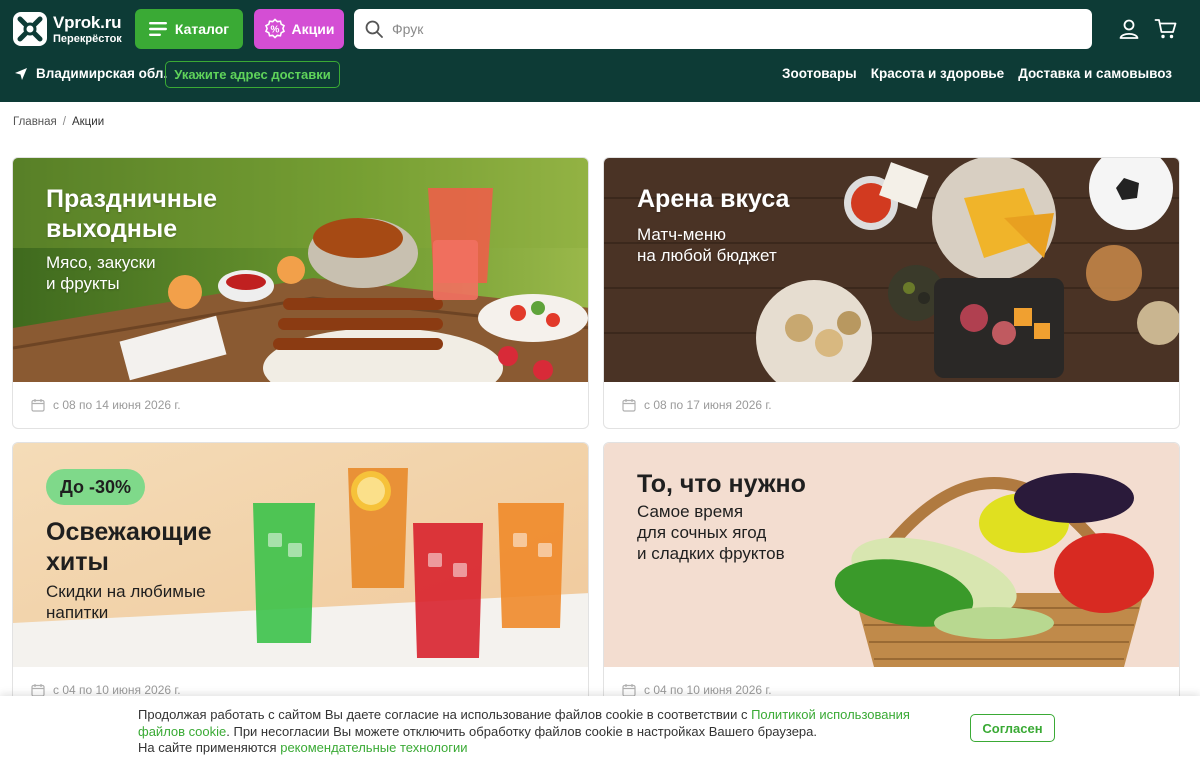 This screenshot has height=760, width=1200. Describe the element at coordinates (87, 38) in the screenshot. I see `logo-subtitle: Перекрёсток` at that location.